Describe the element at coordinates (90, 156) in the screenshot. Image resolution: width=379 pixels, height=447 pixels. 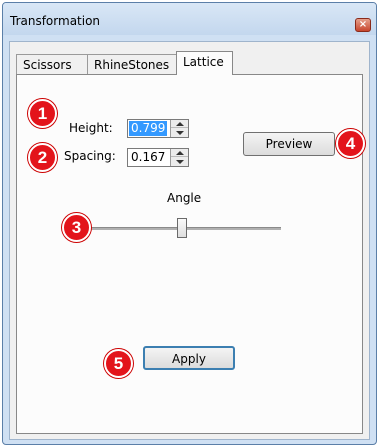
I see `spacing-label: Spacing:` at that location.